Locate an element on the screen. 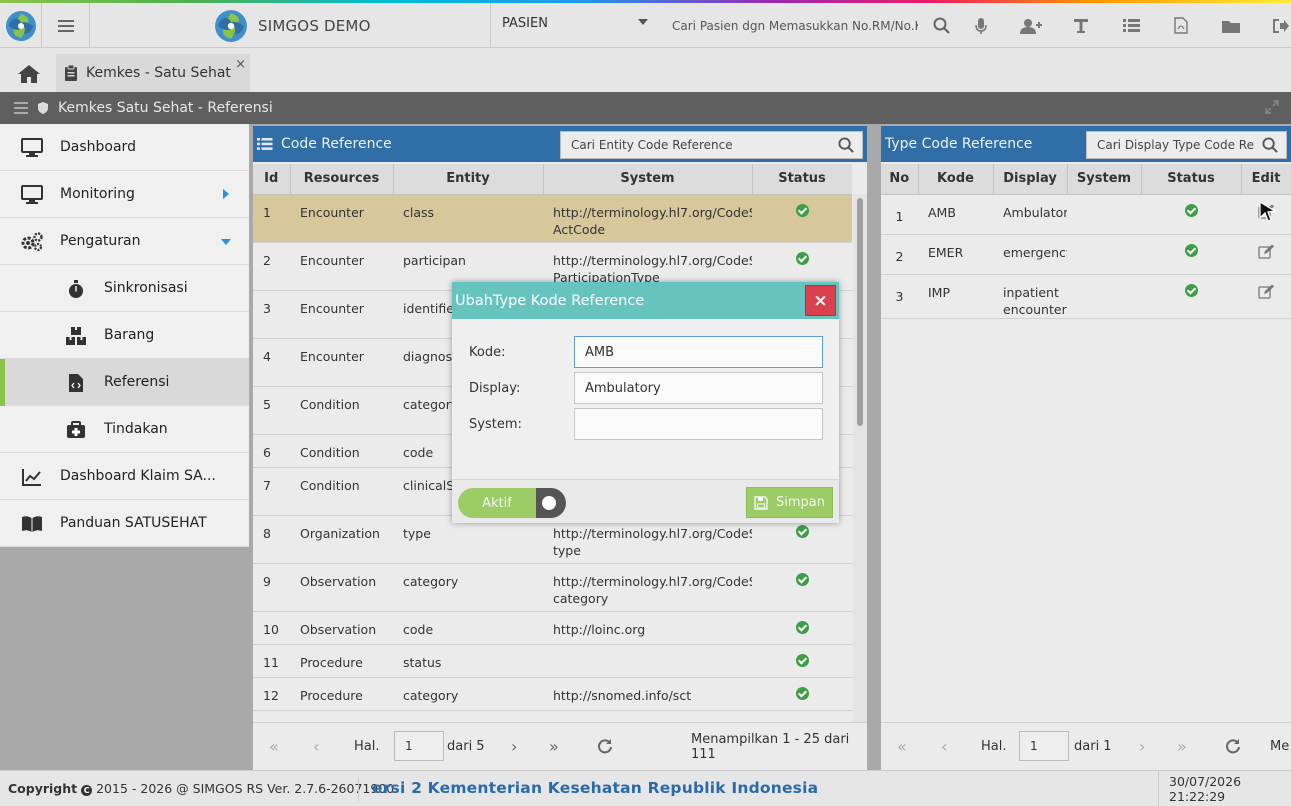 The width and height of the screenshot is (1291, 806). type-code-search is located at coordinates (1186, 145).